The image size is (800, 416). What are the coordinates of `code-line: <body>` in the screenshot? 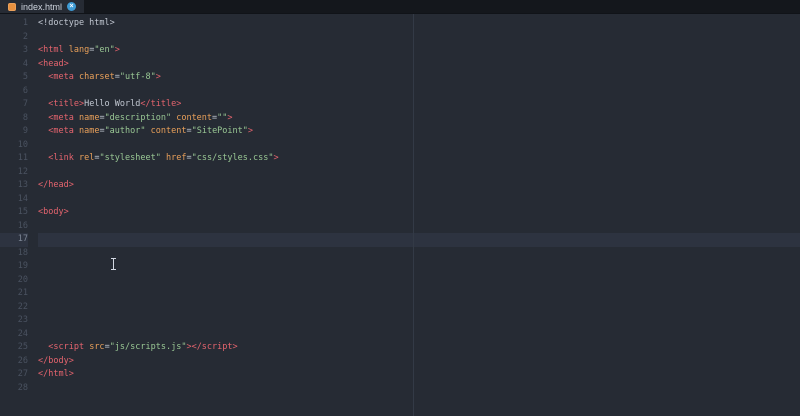 It's located at (419, 213).